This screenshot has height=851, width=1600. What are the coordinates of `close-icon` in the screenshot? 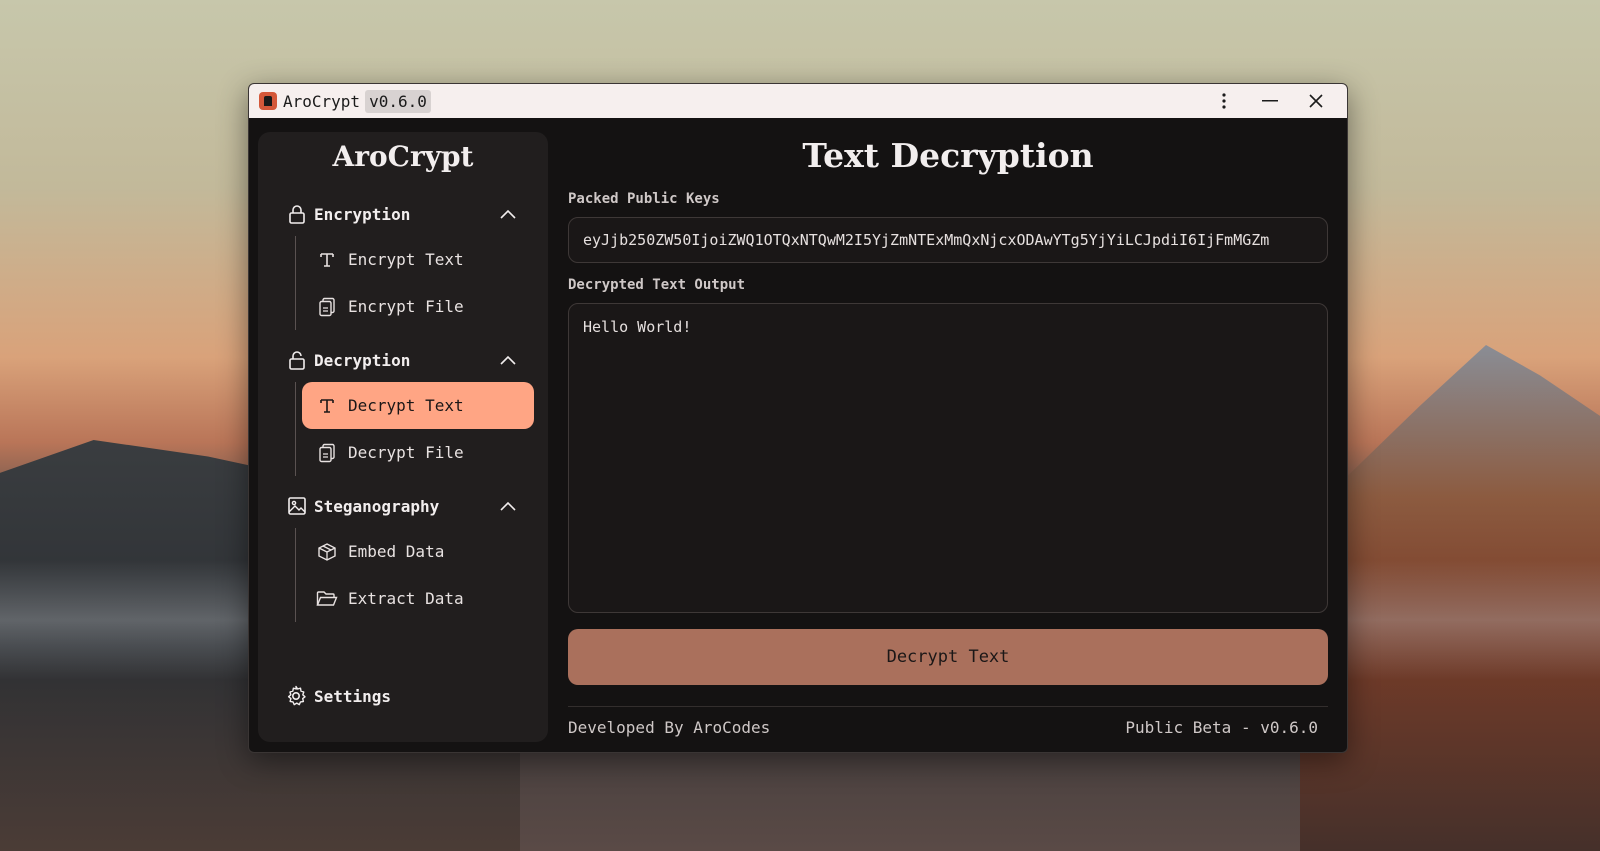 It's located at (1316, 101).